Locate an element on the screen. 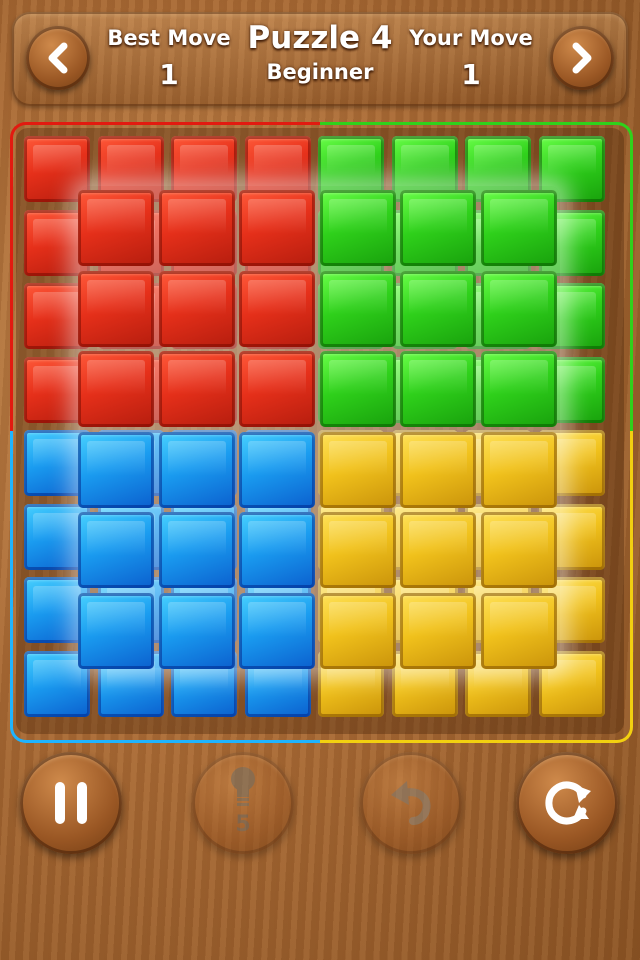 This screenshot has height=960, width=640. next-puzzle-button is located at coordinates (582, 58).